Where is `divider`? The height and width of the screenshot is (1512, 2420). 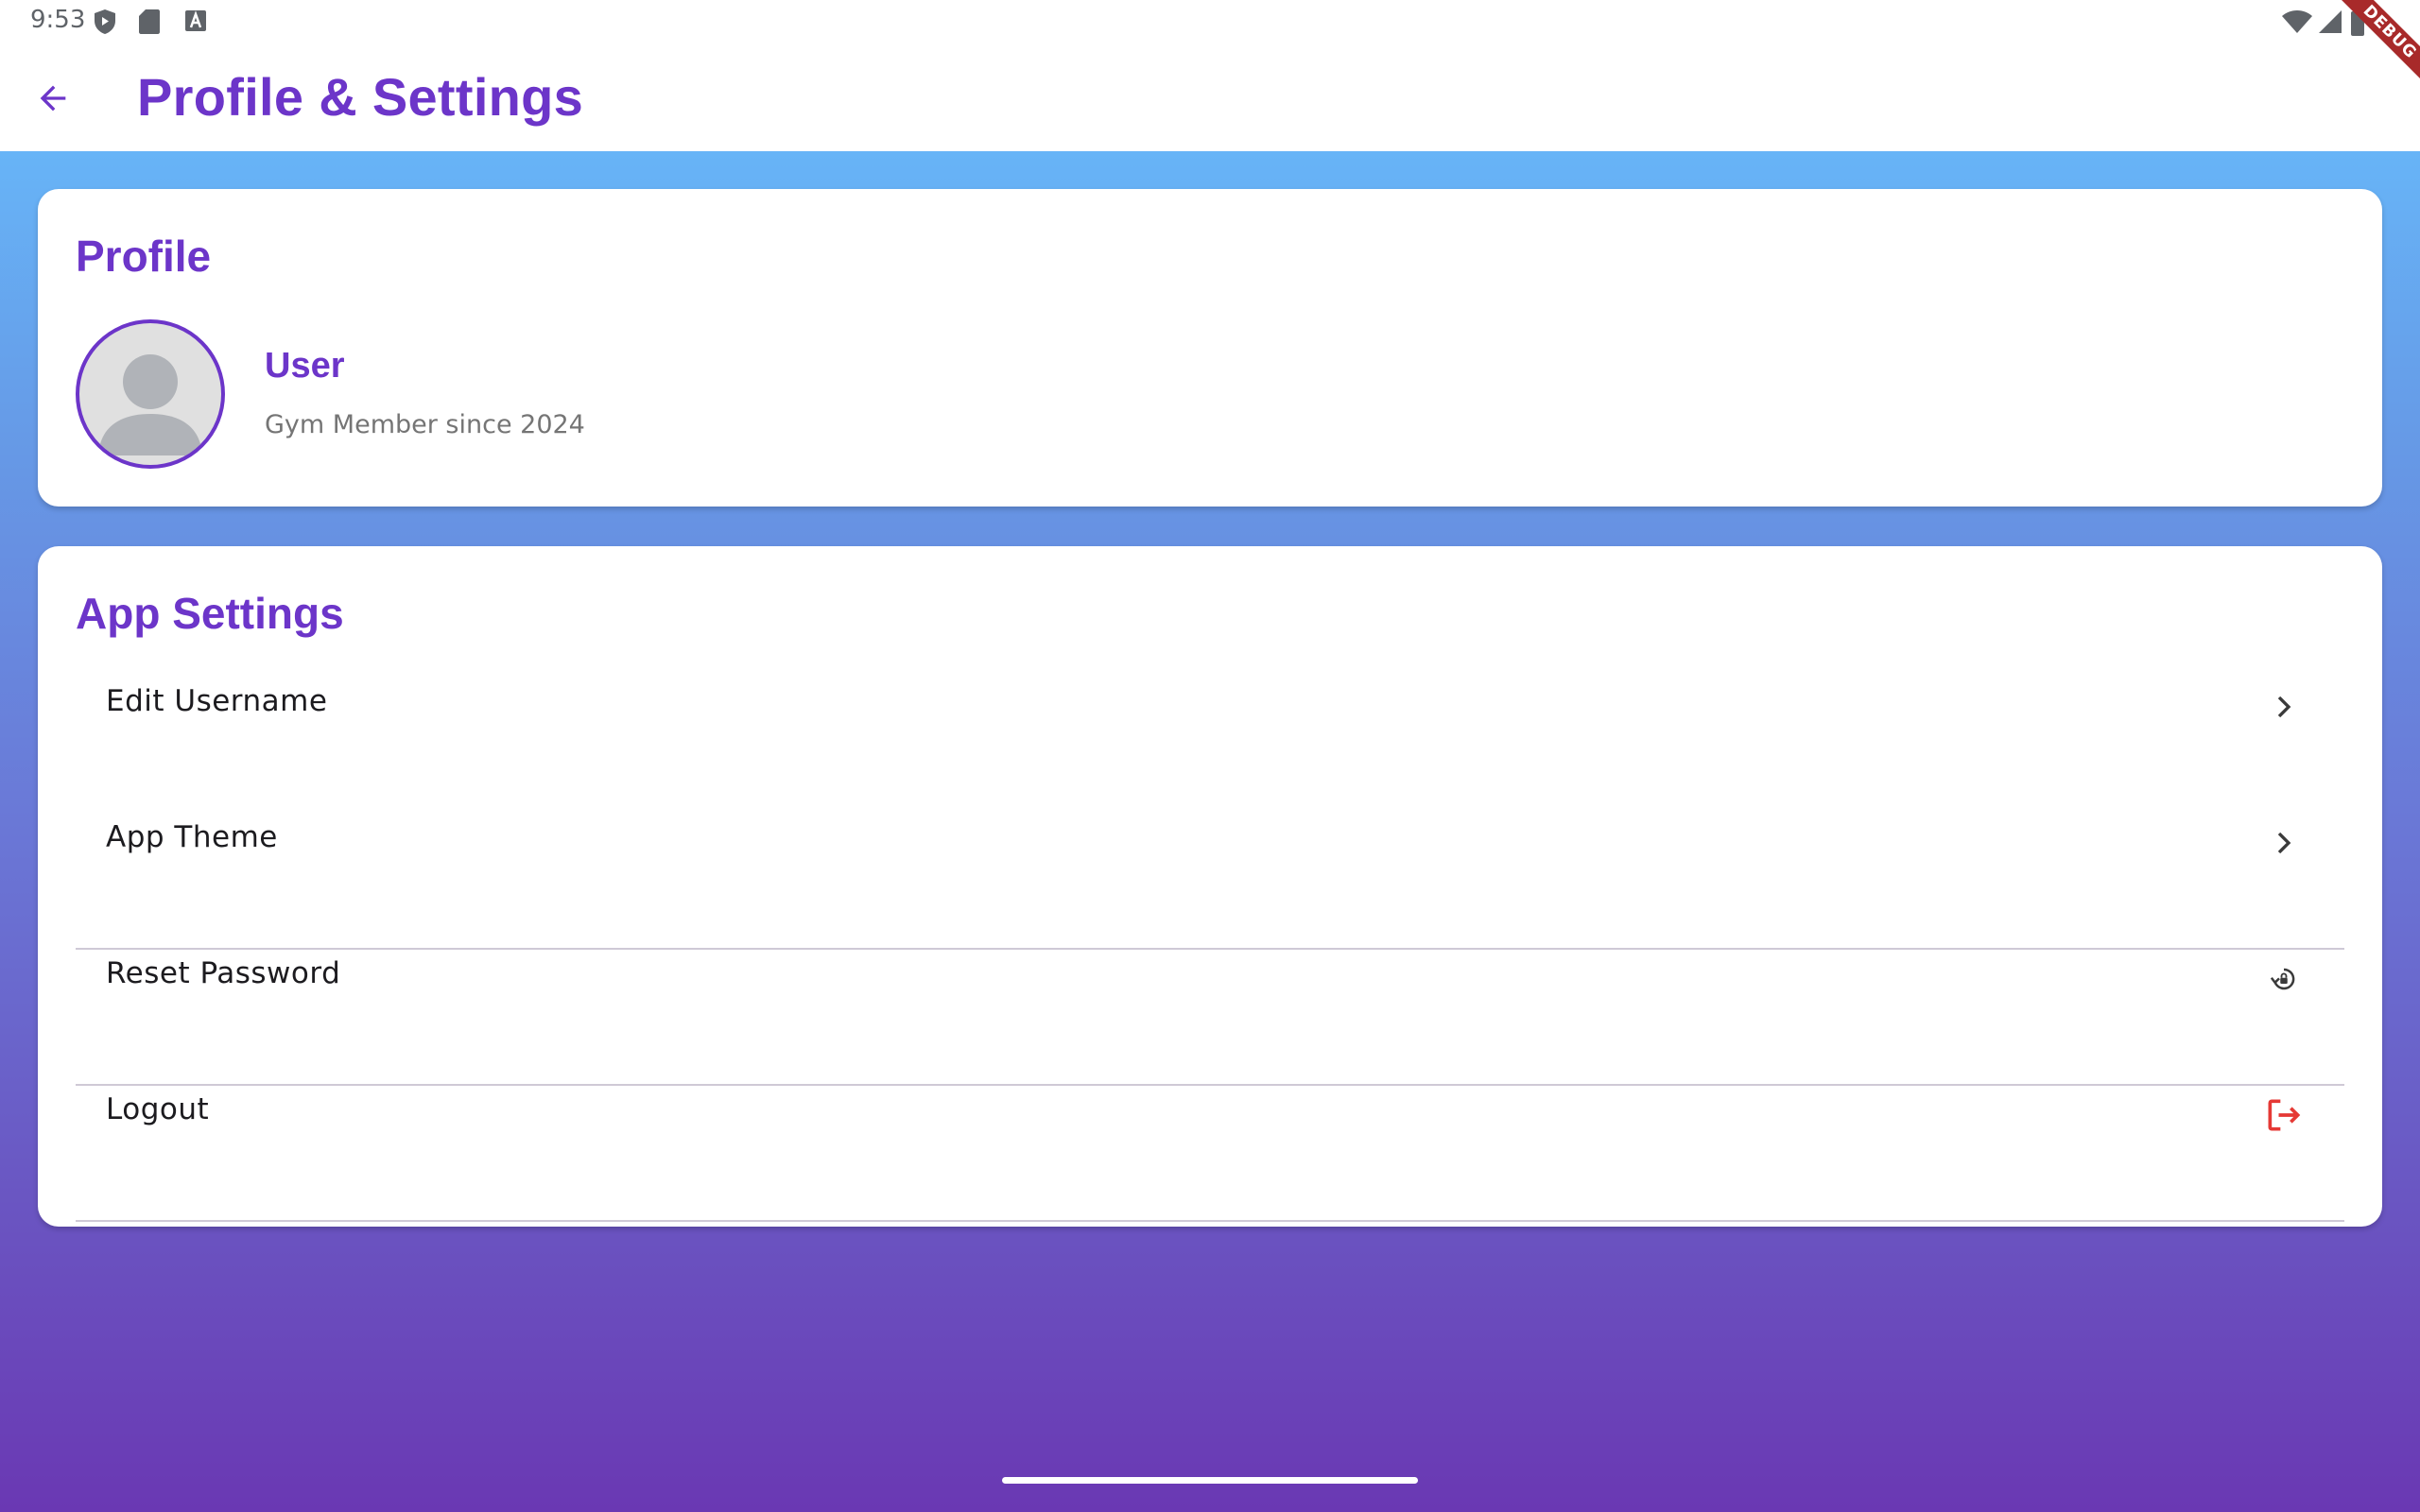
divider is located at coordinates (1210, 1221).